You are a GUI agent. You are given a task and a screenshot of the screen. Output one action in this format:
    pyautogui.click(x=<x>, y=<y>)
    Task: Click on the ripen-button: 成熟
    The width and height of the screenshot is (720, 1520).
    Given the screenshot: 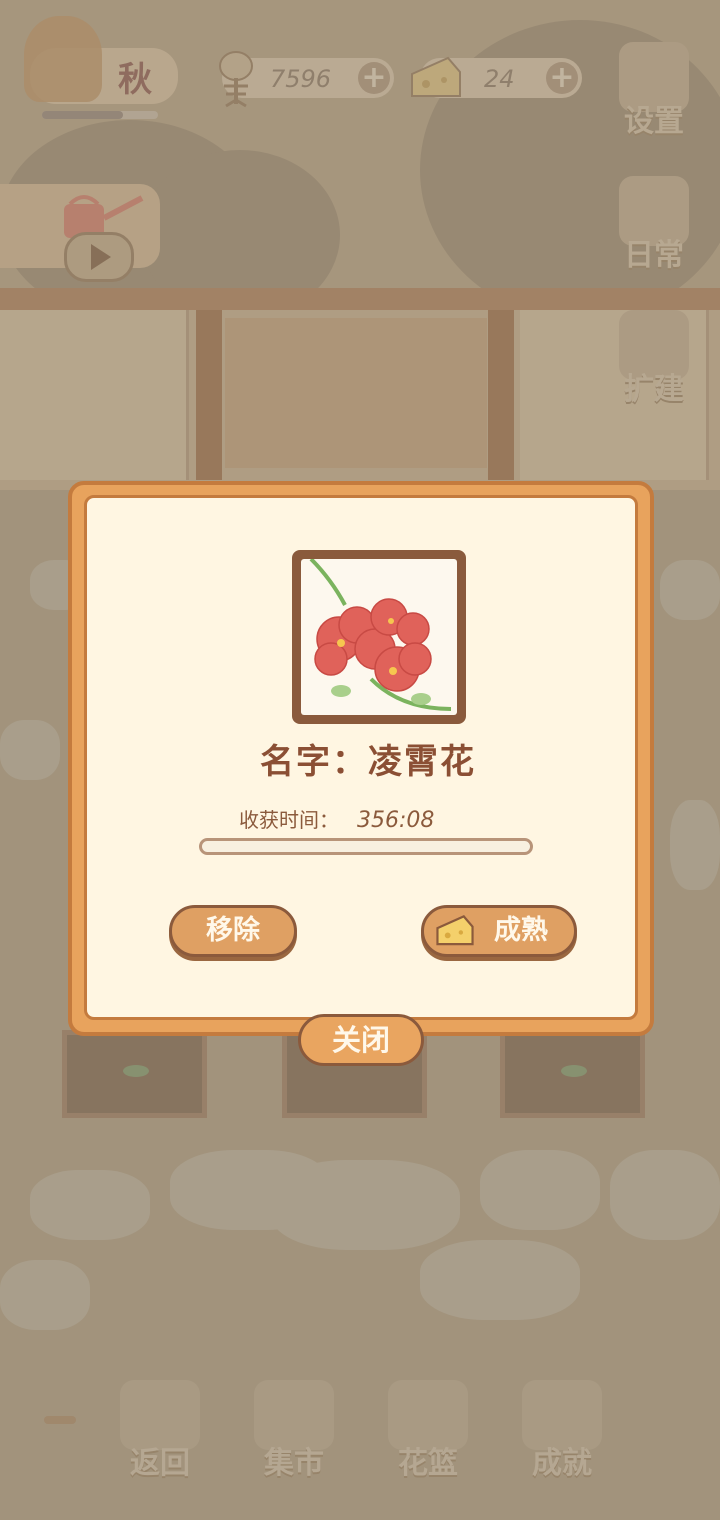 What is the action you would take?
    pyautogui.click(x=499, y=931)
    